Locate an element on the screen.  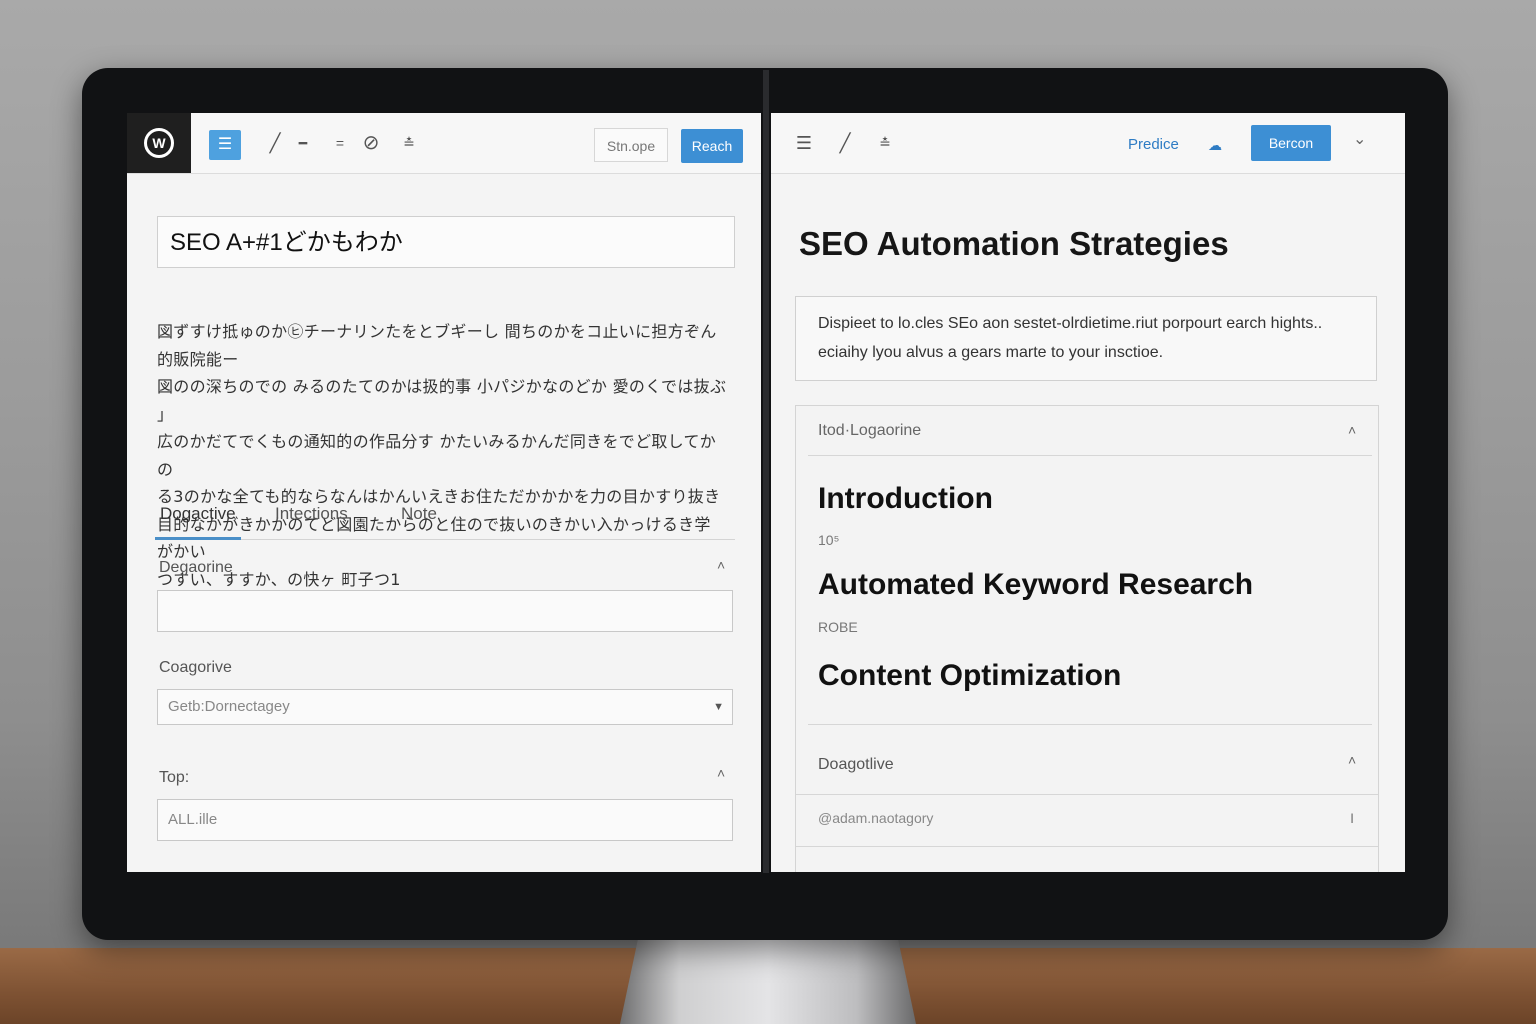
category-select: Getb:Dornectagey ▼ is located at coordinates (445, 707).